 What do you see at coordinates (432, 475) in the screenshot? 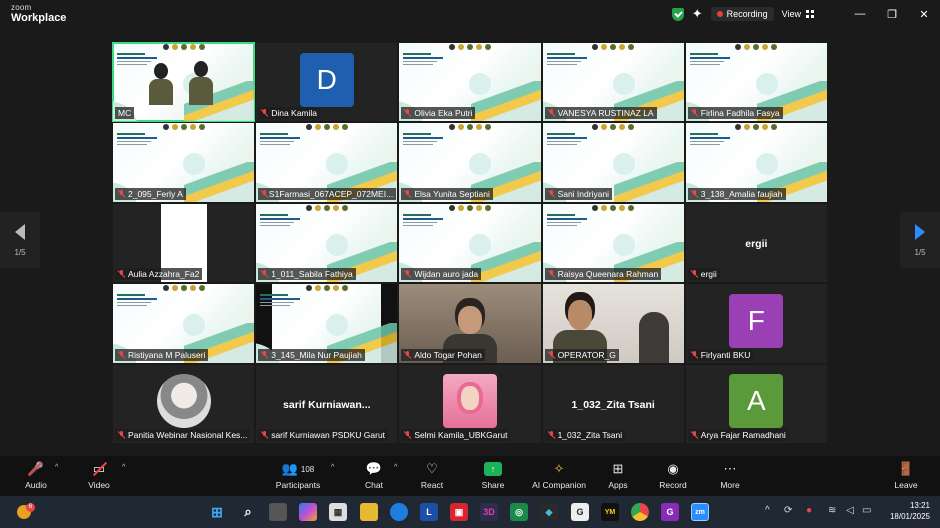
I see `react-button: ♡ React` at bounding box center [432, 475].